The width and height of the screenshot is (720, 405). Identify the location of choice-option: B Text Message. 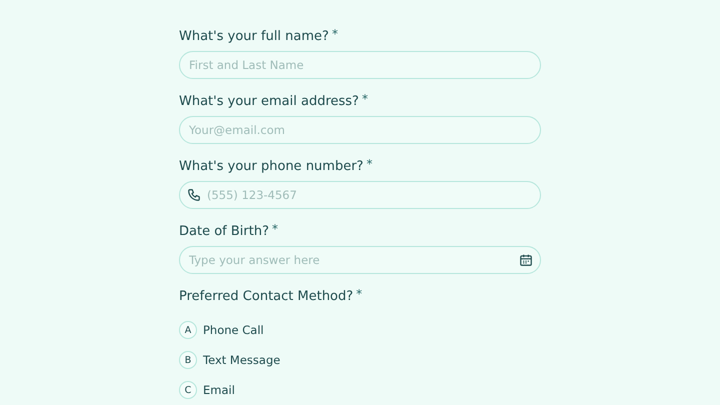
(229, 360).